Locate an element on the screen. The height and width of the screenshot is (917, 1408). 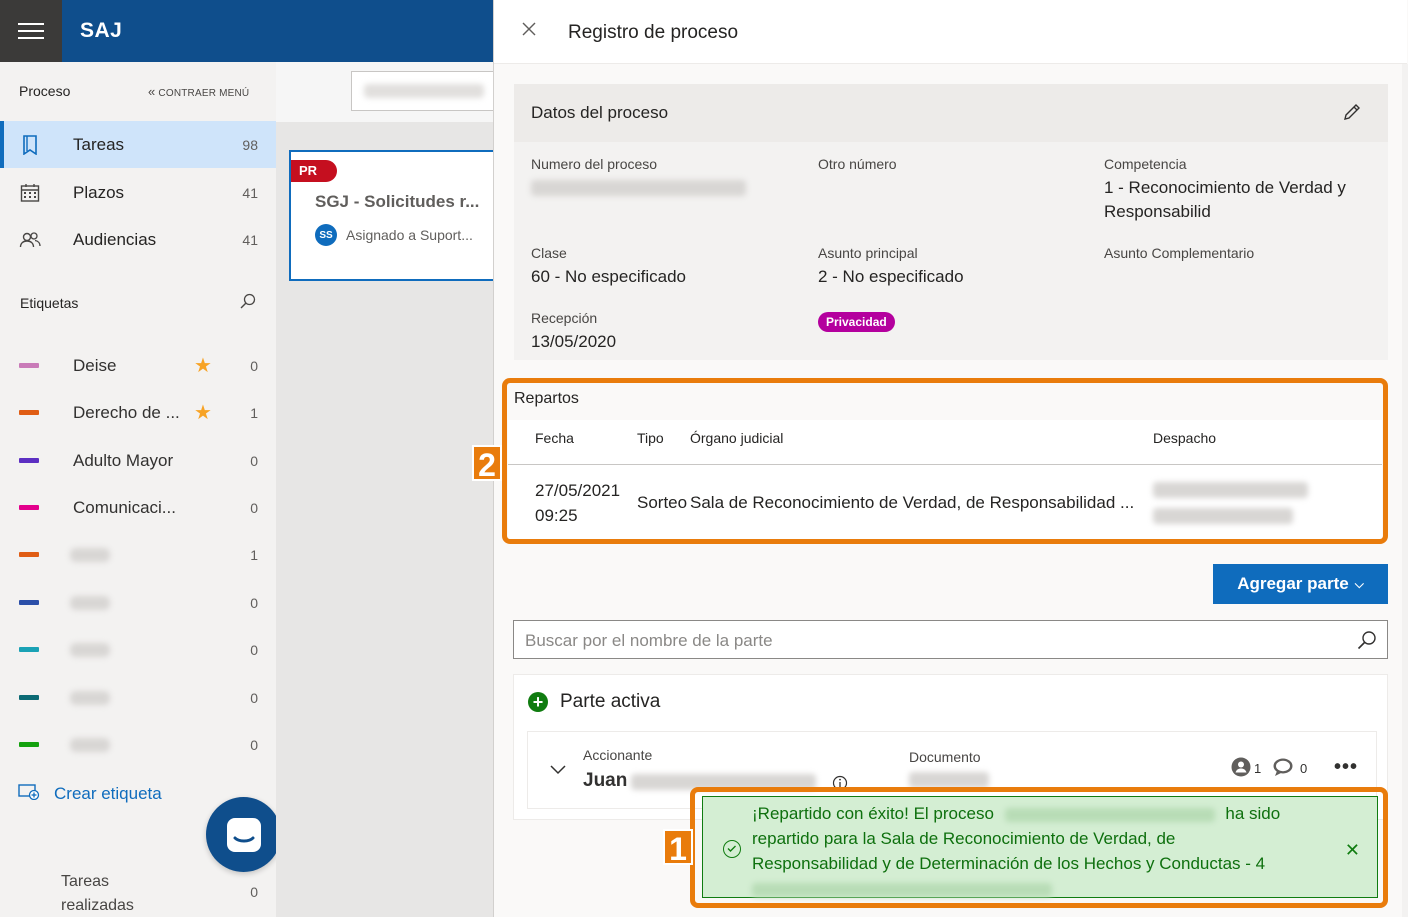
avatar: SS is located at coordinates (326, 235).